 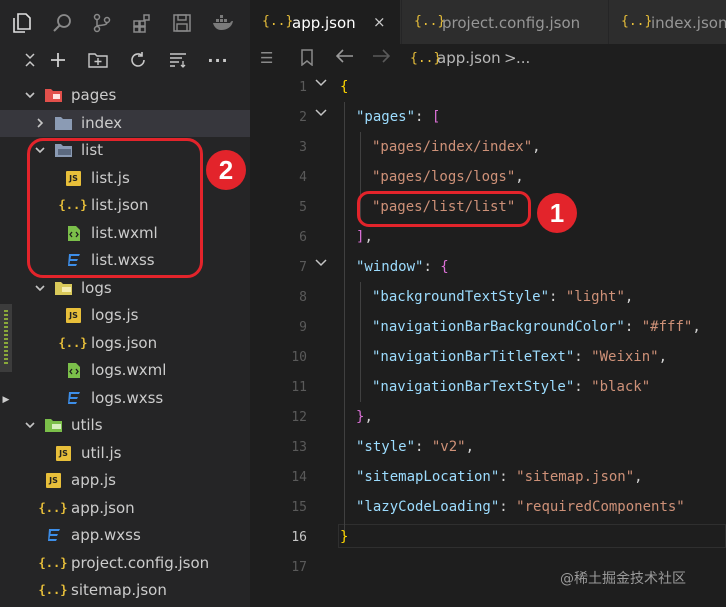 What do you see at coordinates (93, 480) in the screenshot?
I see `tree-item-label: app.js` at bounding box center [93, 480].